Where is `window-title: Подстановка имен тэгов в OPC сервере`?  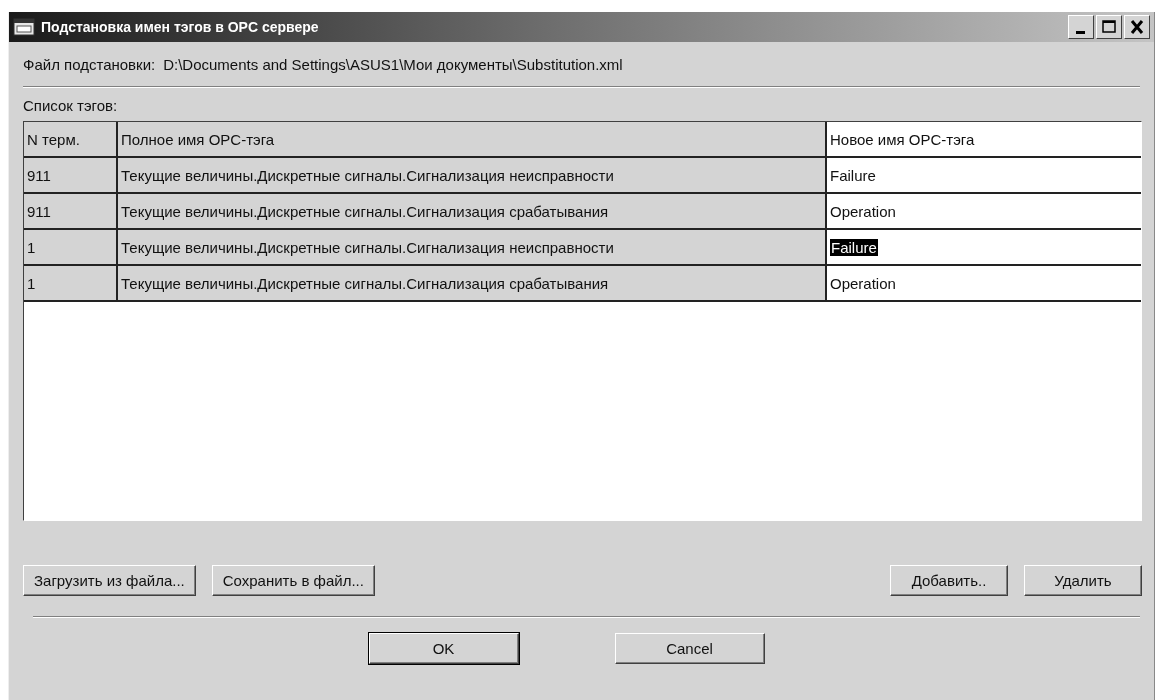
window-title: Подстановка имен тэгов в OPC сервере is located at coordinates (180, 27).